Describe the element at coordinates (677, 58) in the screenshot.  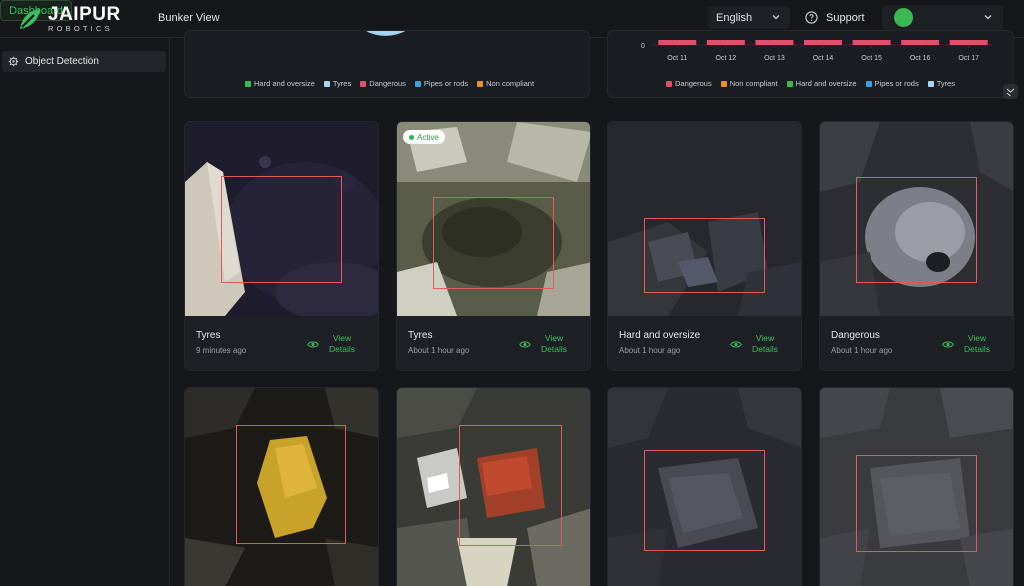
I see `x-tick-label: Oct 11` at that location.